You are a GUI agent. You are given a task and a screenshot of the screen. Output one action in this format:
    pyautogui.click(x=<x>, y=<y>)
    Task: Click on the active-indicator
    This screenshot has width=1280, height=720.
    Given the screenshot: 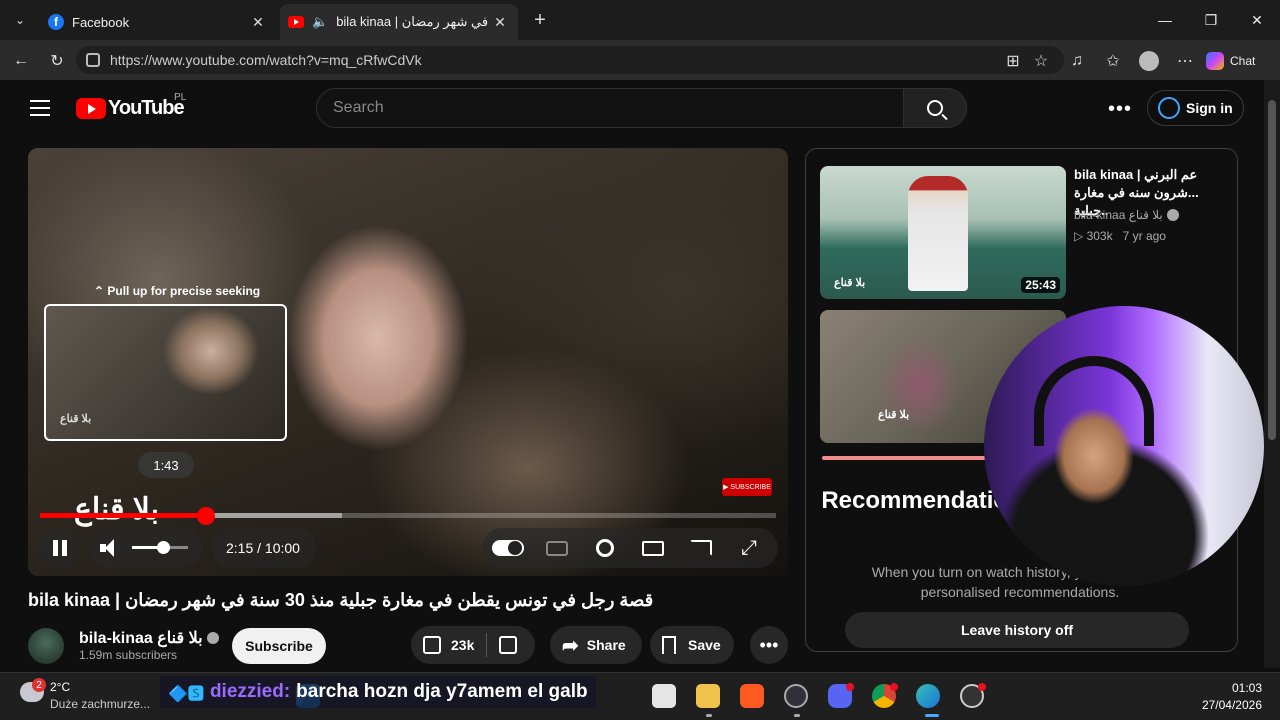 What is the action you would take?
    pyautogui.click(x=932, y=715)
    